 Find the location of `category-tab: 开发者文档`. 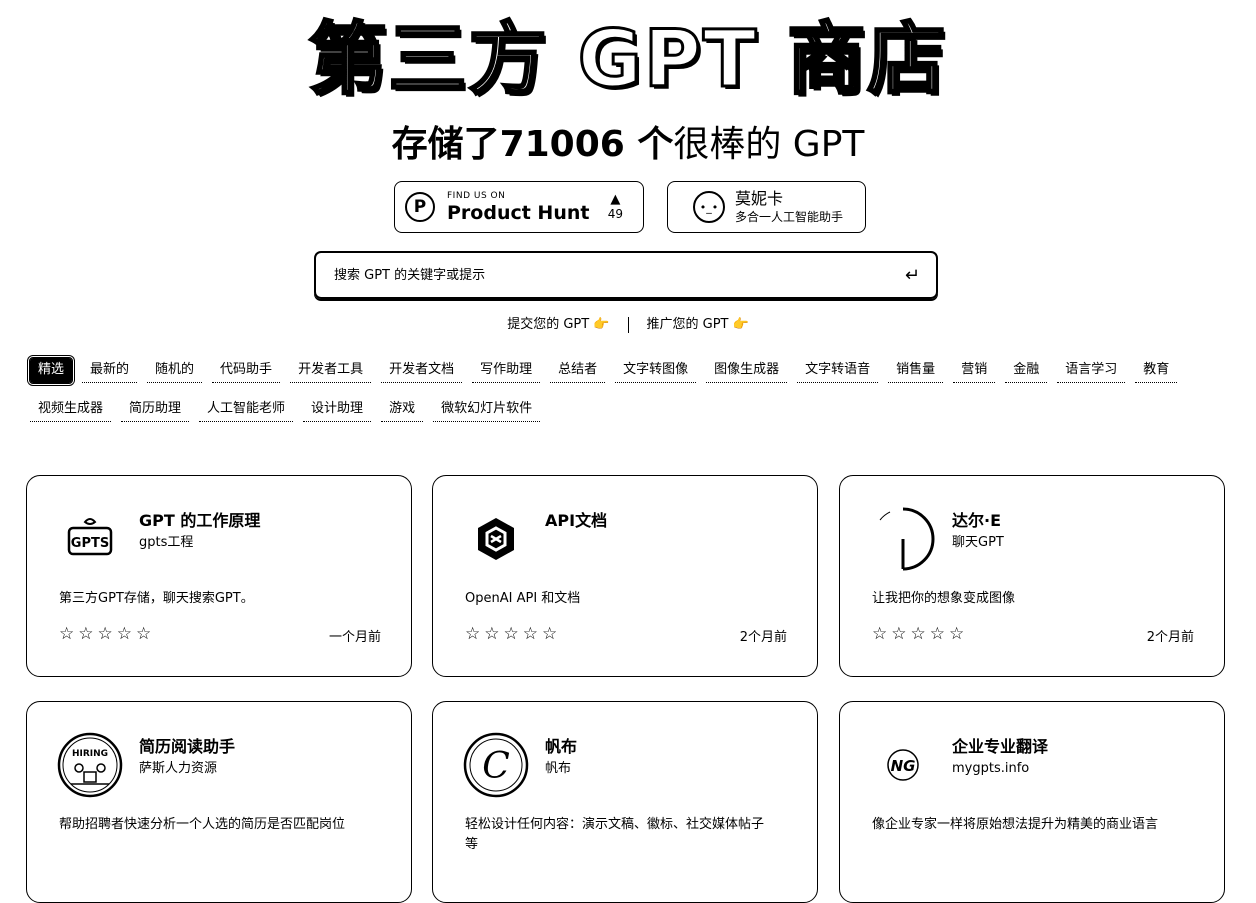

category-tab: 开发者文档 is located at coordinates (422, 370).